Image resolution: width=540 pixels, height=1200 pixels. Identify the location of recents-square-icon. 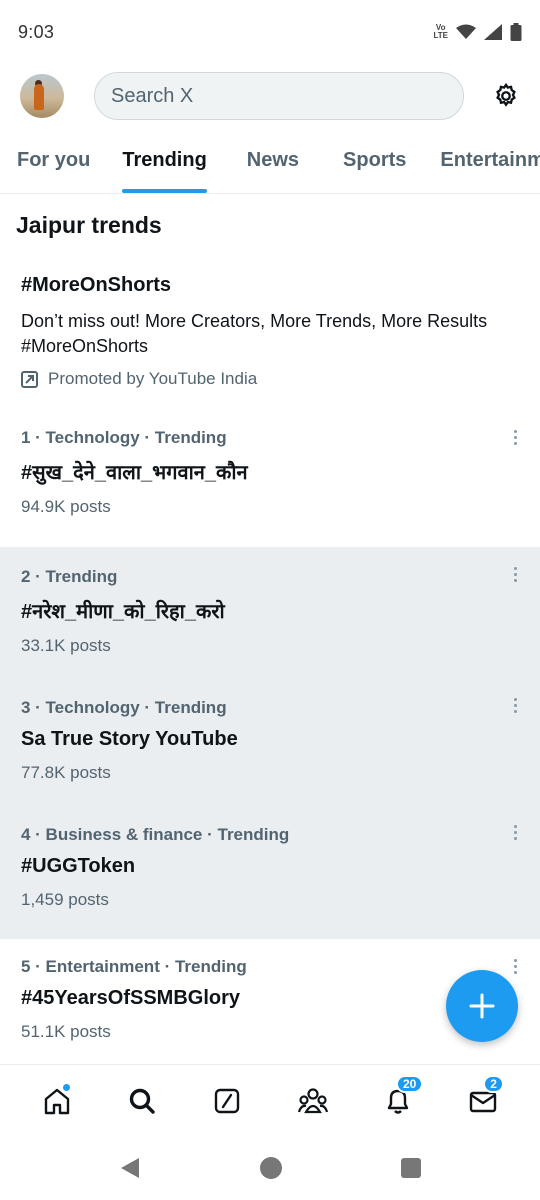
(411, 1168).